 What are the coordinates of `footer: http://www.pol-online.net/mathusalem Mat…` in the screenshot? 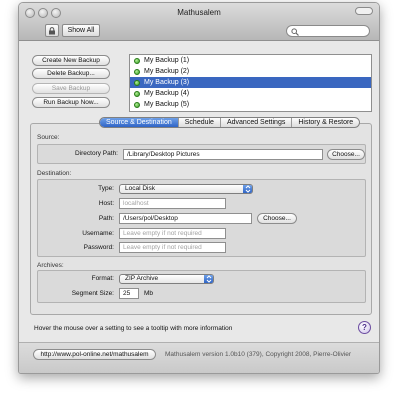 It's located at (199, 358).